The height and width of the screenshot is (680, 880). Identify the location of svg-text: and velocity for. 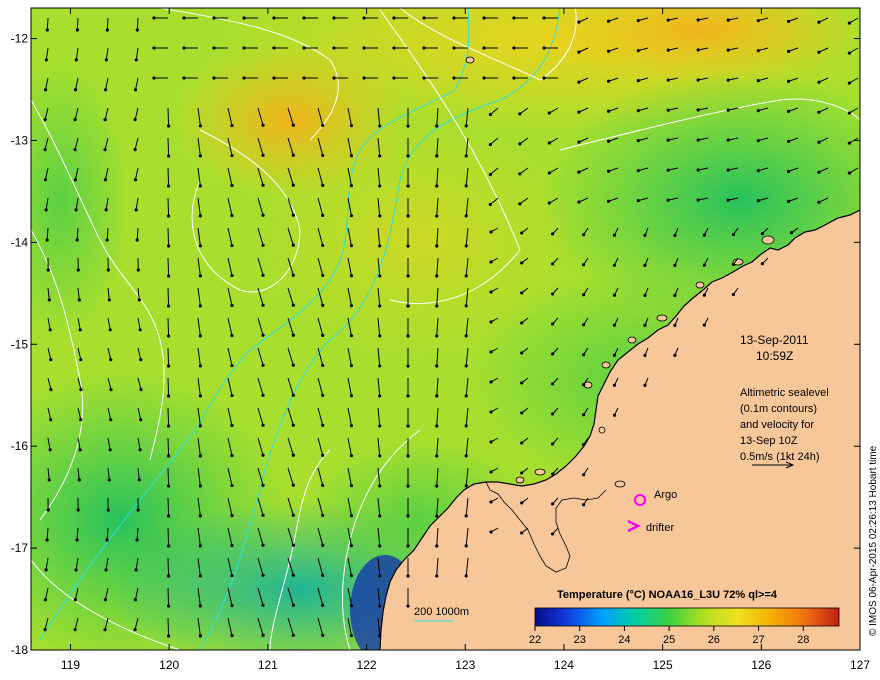
(777, 425).